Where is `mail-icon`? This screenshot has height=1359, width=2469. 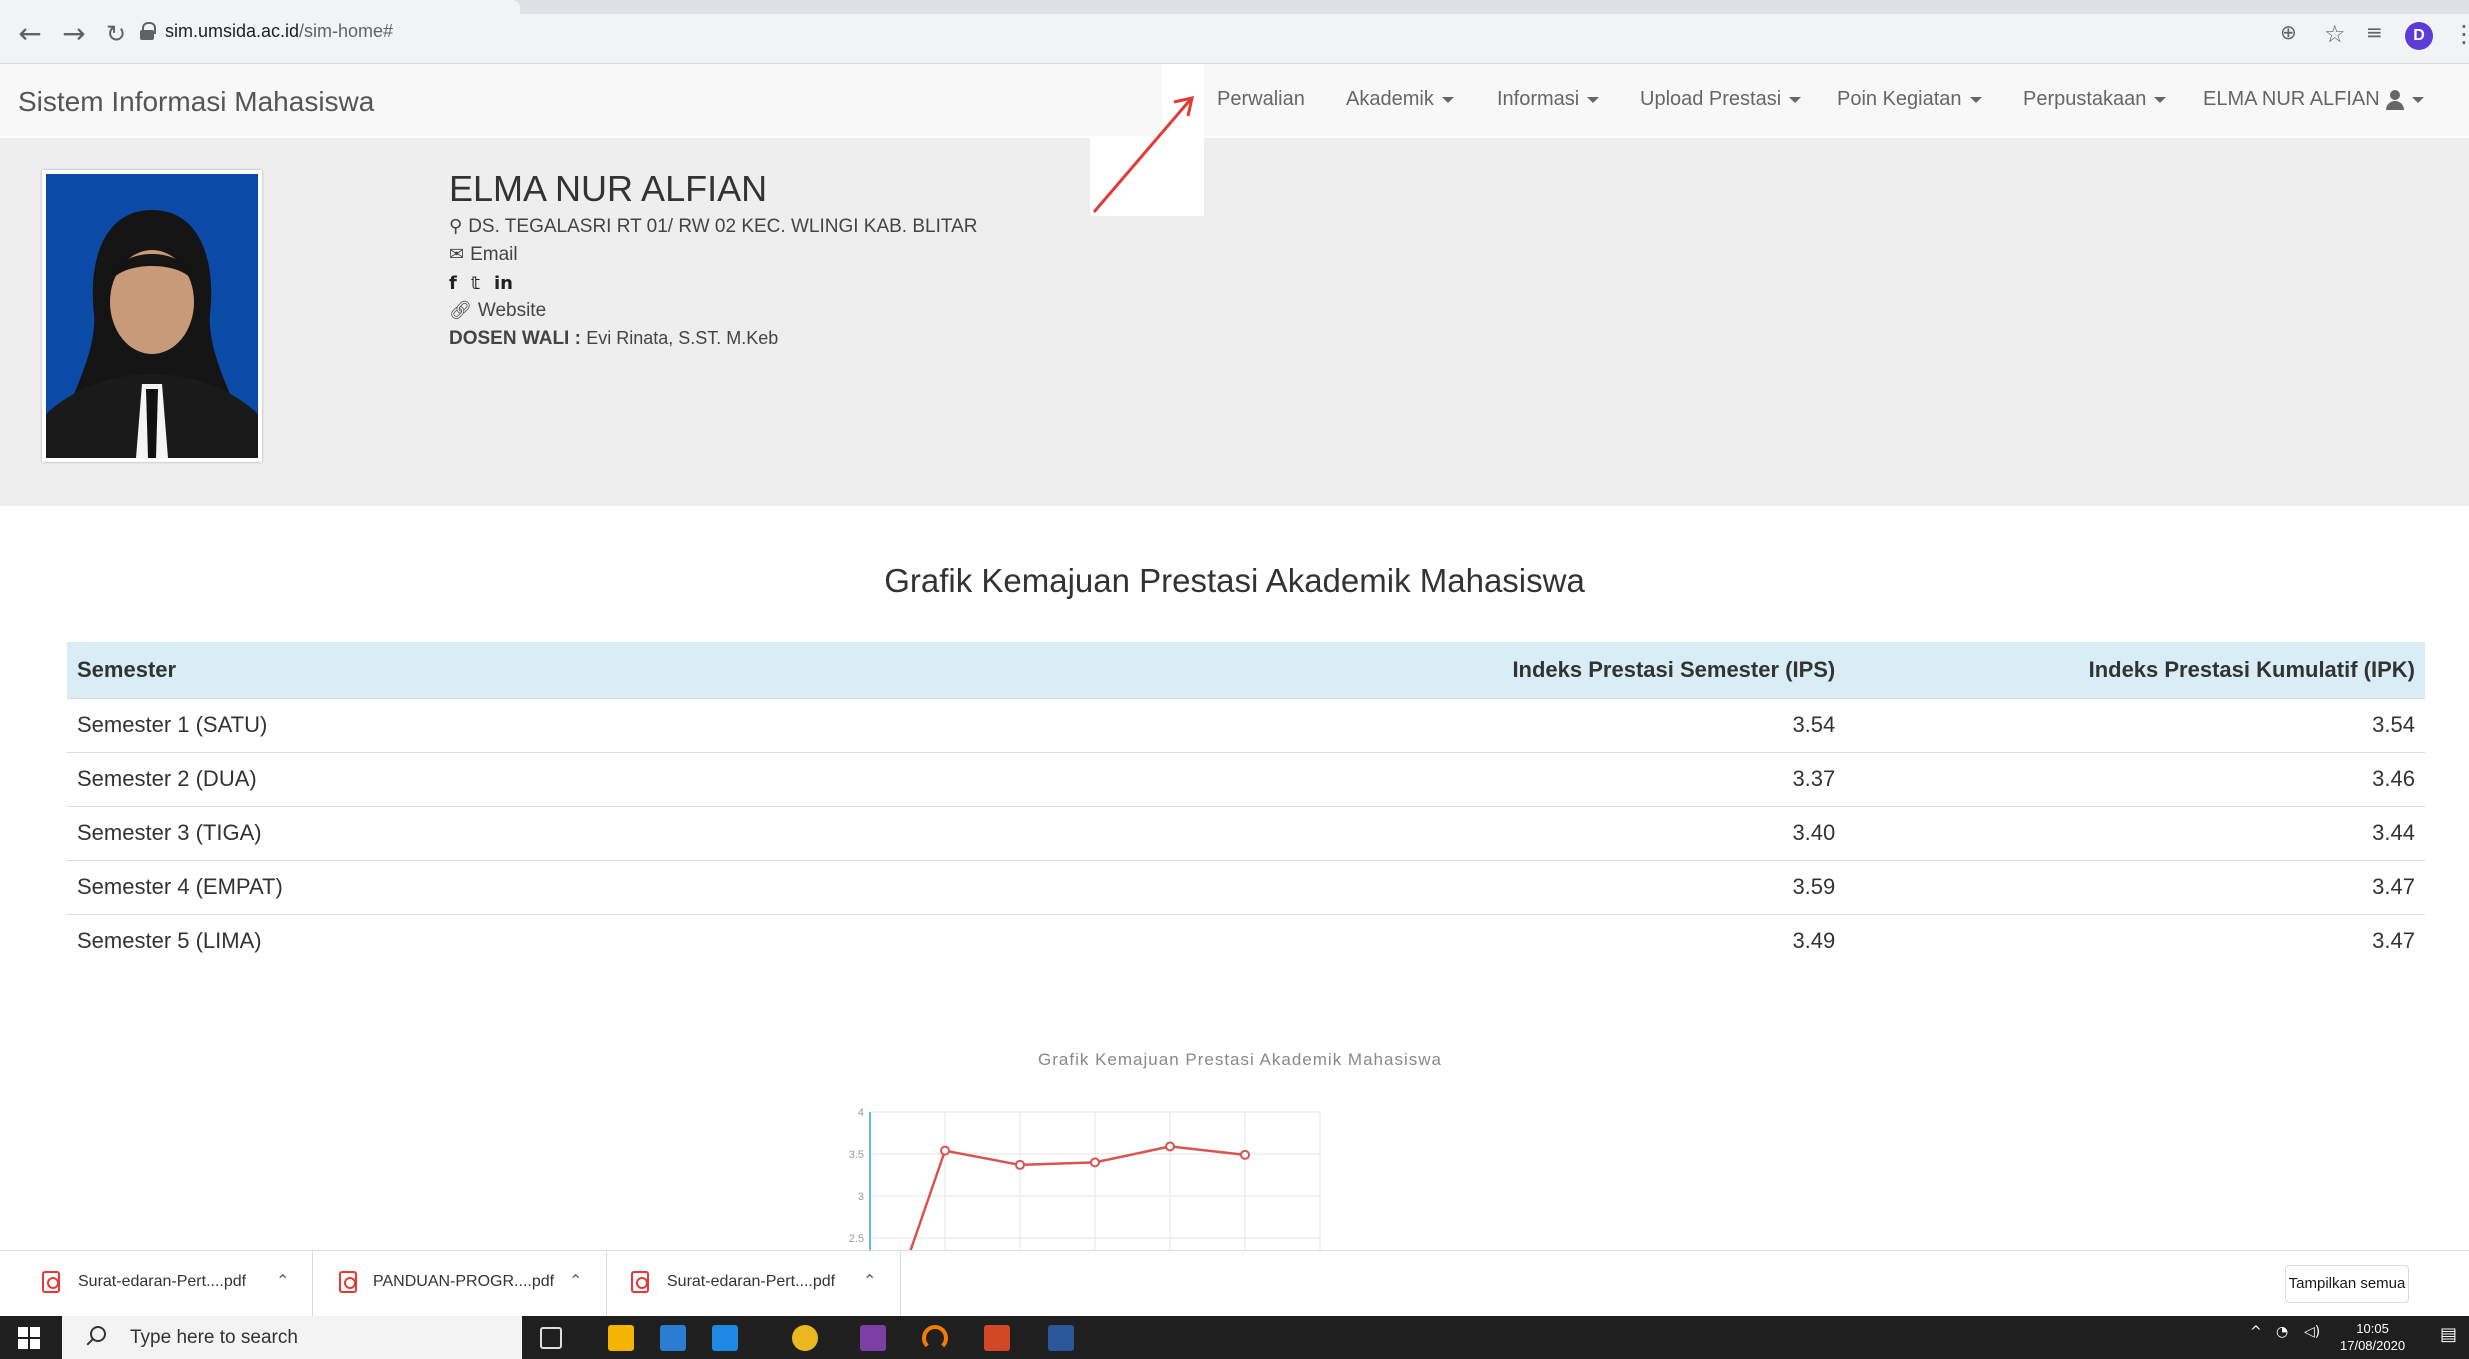
mail-icon is located at coordinates (725, 1338).